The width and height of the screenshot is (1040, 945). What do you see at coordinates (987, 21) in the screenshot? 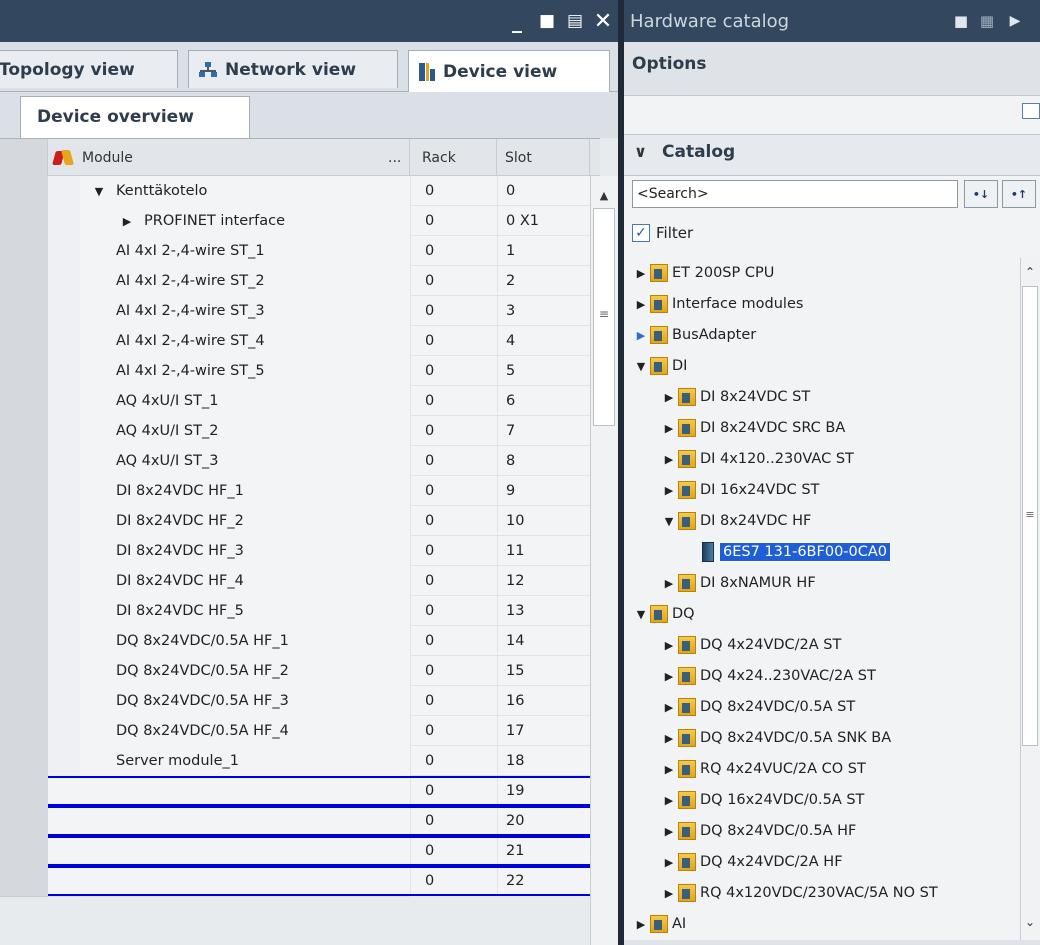
I see `layout-icon: ▦` at bounding box center [987, 21].